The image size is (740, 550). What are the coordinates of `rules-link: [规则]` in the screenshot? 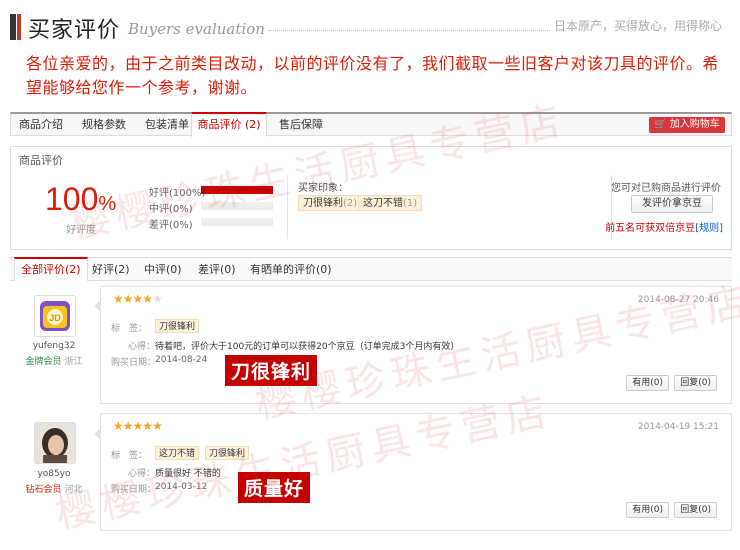 It's located at (709, 228).